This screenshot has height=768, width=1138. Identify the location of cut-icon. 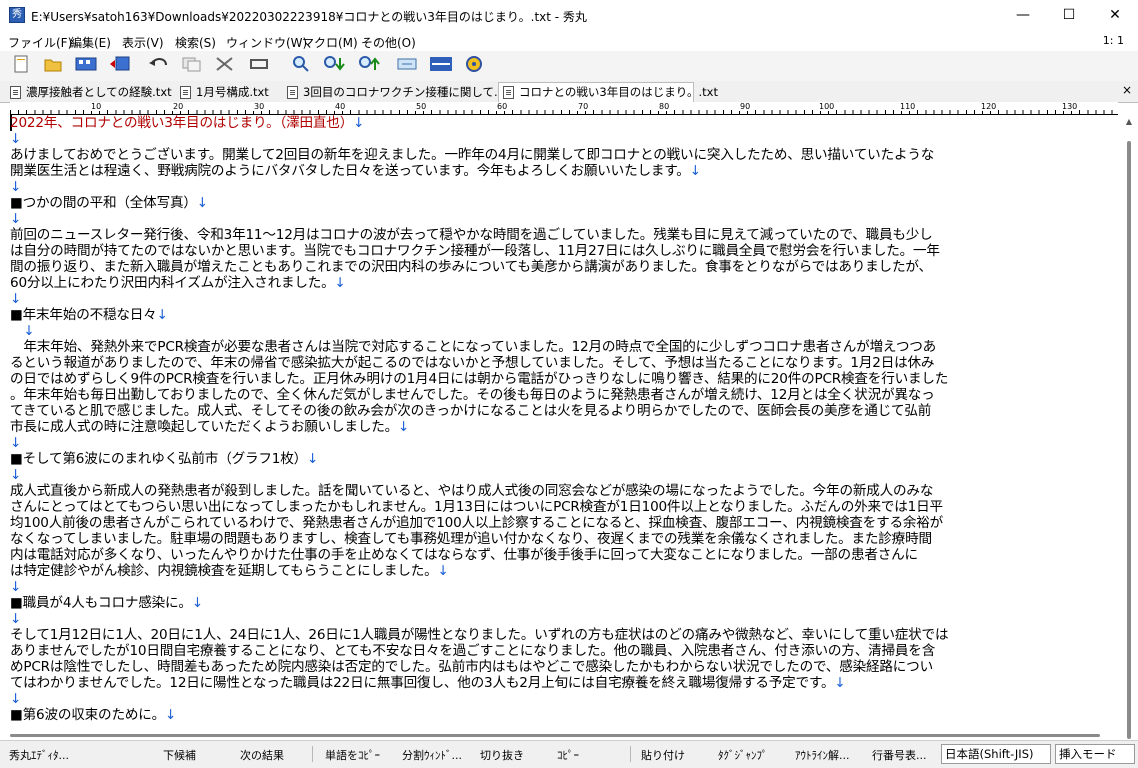
(225, 66).